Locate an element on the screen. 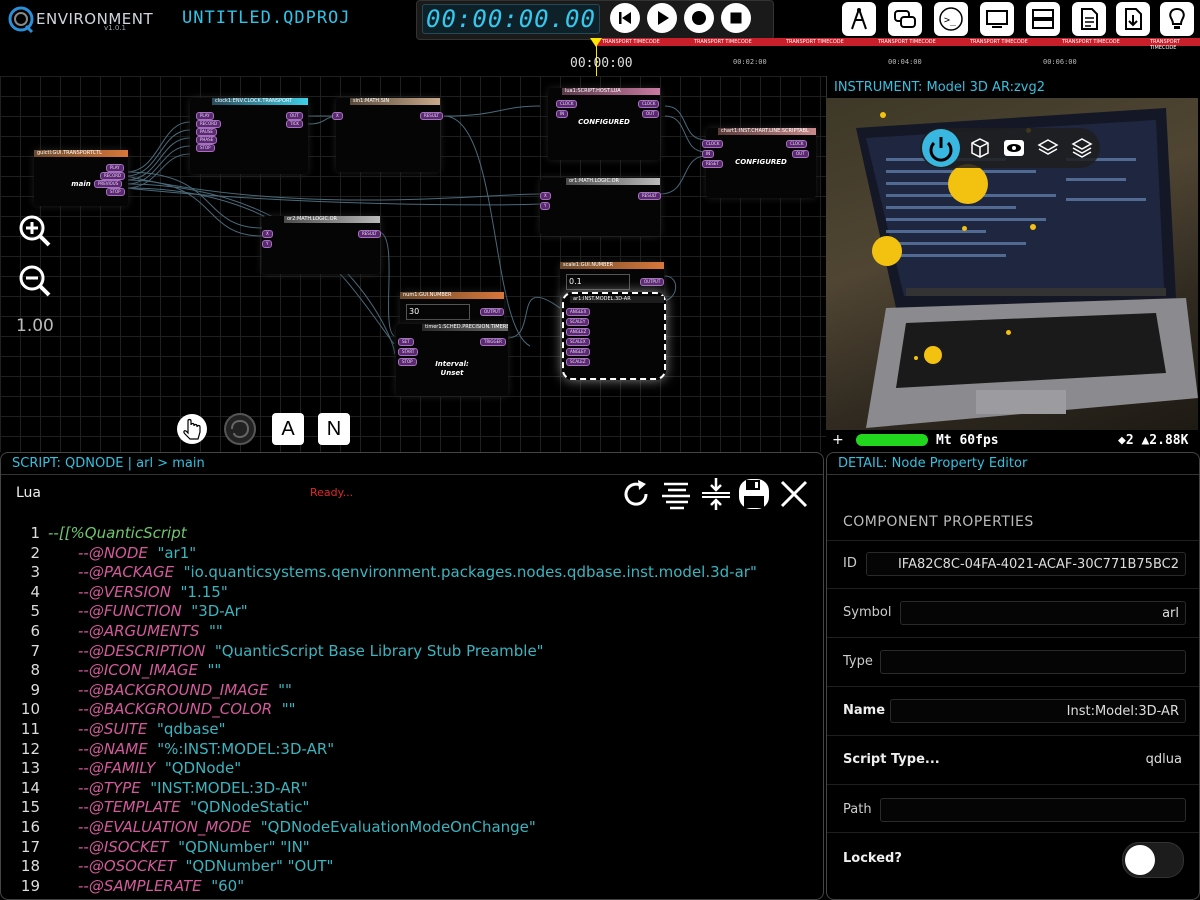 The width and height of the screenshot is (1200, 900). cube-button is located at coordinates (980, 148).